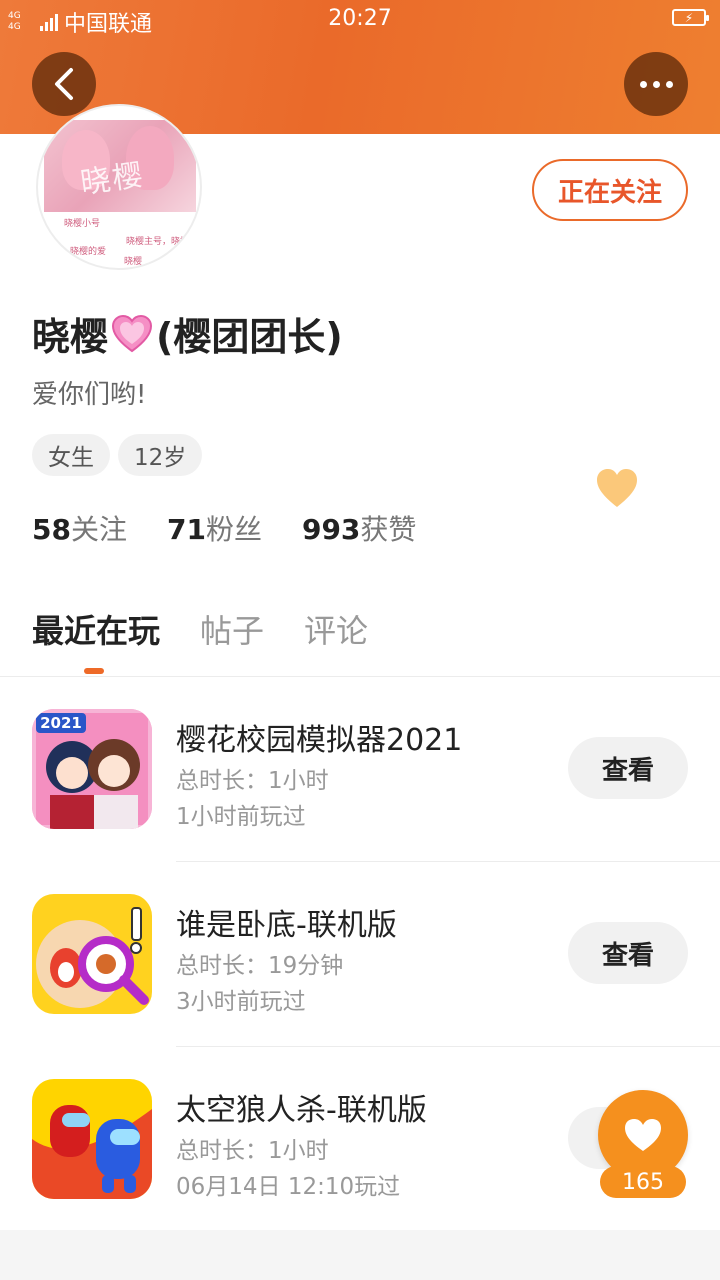 This screenshot has width=720, height=1280. I want to click on game-duration: 总时长：19分钟, so click(260, 966).